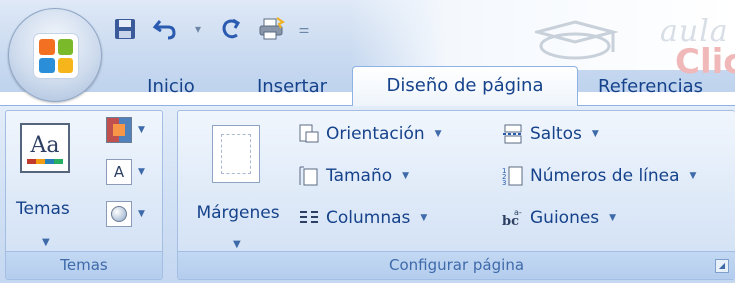  Describe the element at coordinates (513, 134) in the screenshot. I see `breaks-icon` at that location.